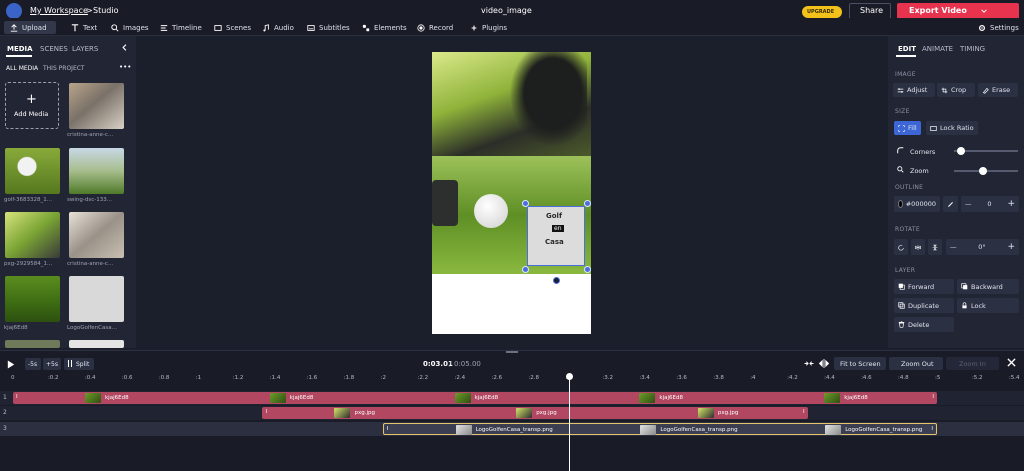 This screenshot has height=471, width=1024. What do you see at coordinates (983, 171) in the screenshot?
I see `zoom-slider-thumb` at bounding box center [983, 171].